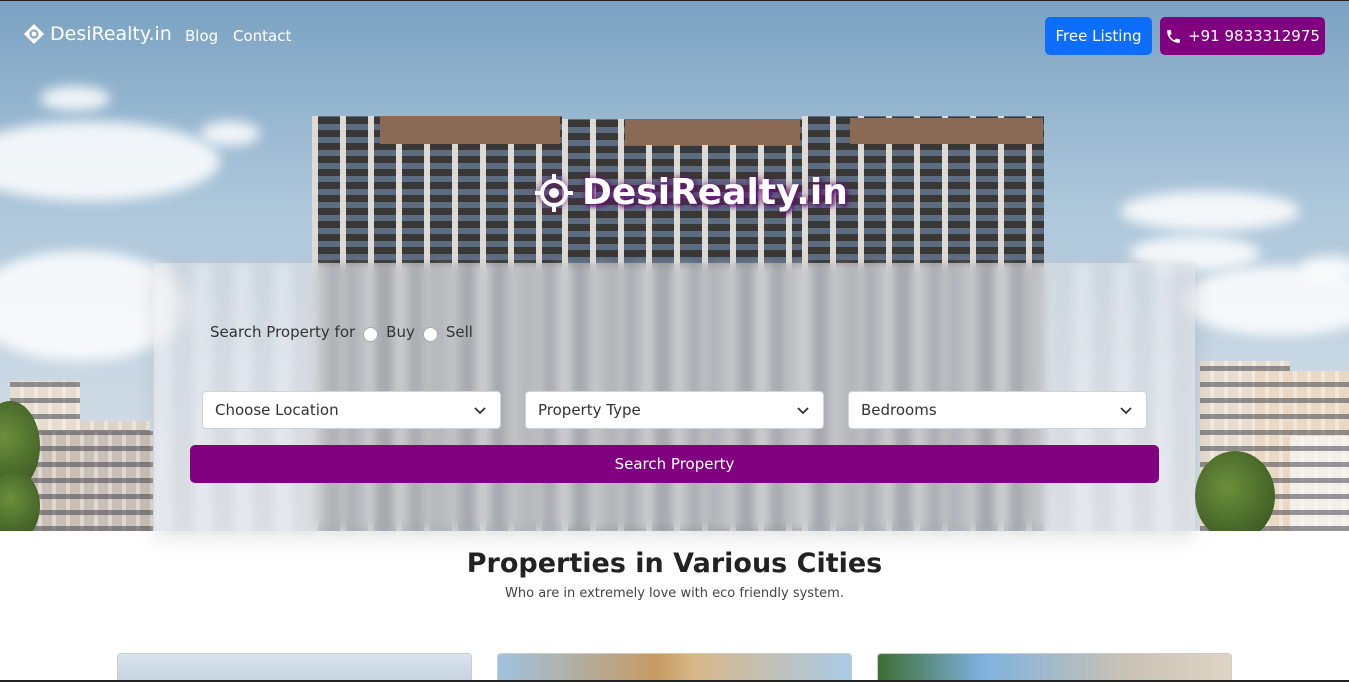  Describe the element at coordinates (997, 410) in the screenshot. I see `bedrooms-select: Bedrooms` at that location.